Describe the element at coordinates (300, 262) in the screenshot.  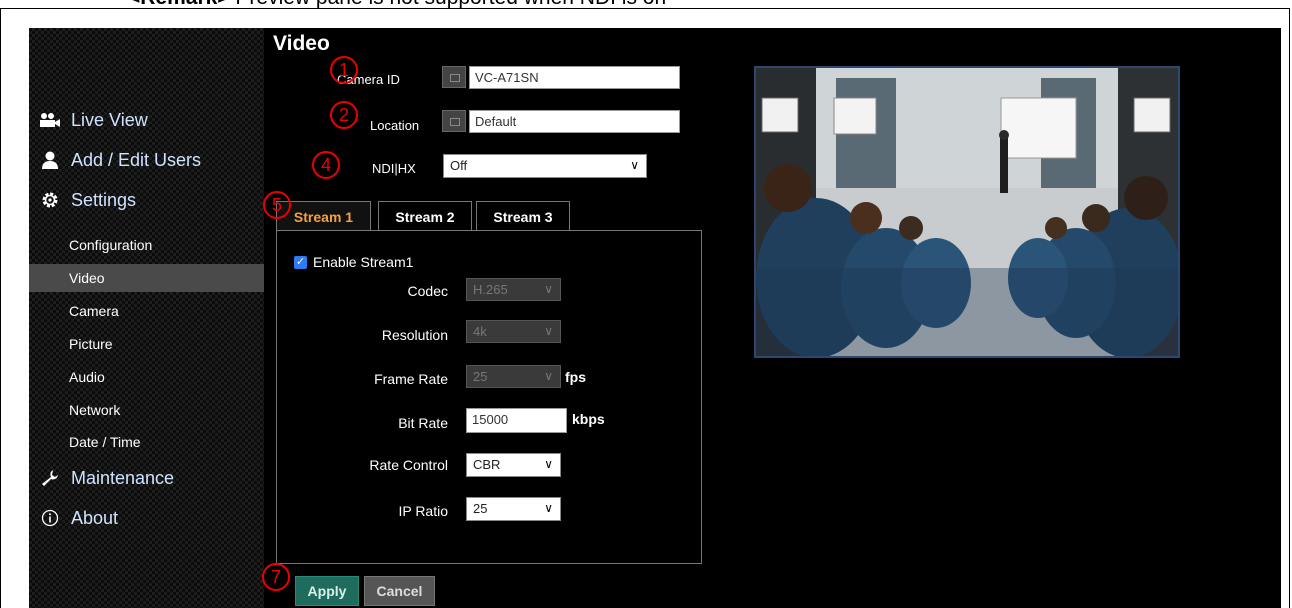
I see `enable-stream-checkbox: ✓` at that location.